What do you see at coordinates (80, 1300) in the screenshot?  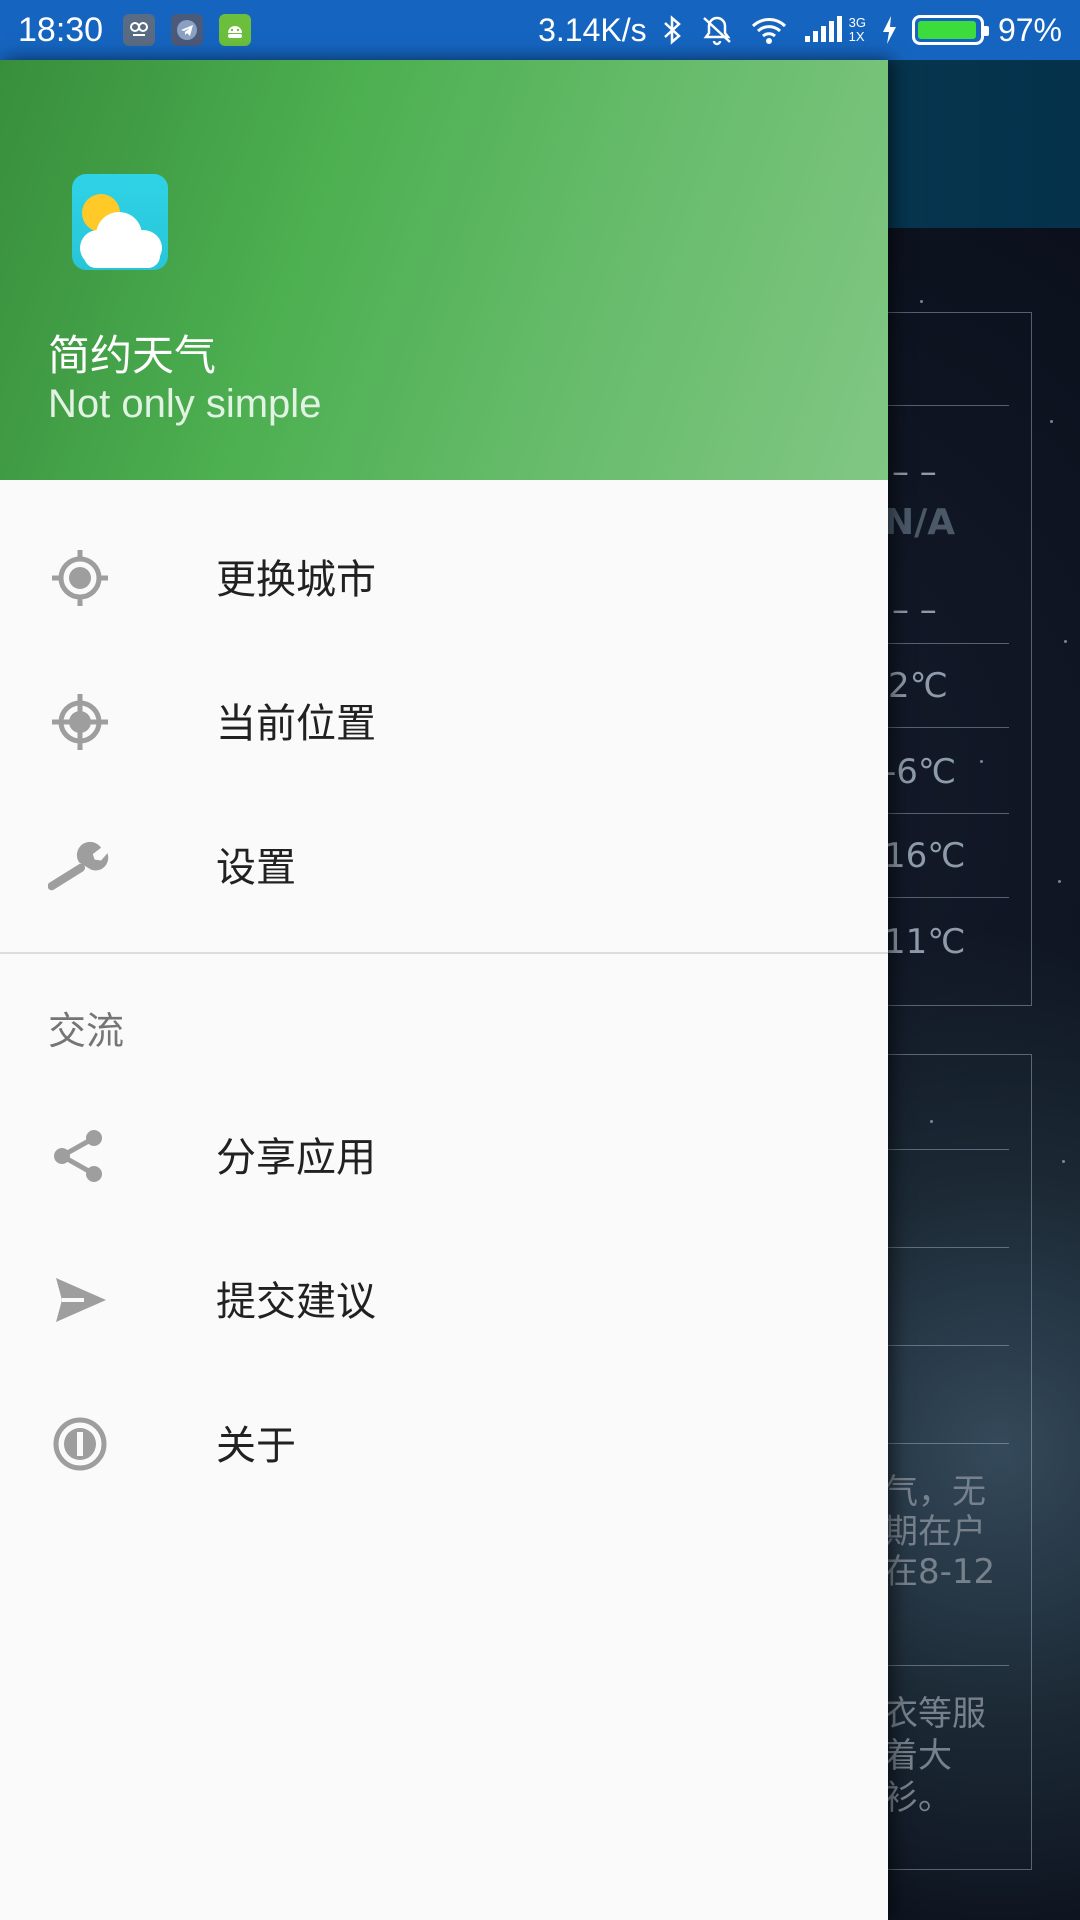 I see `send-icon` at bounding box center [80, 1300].